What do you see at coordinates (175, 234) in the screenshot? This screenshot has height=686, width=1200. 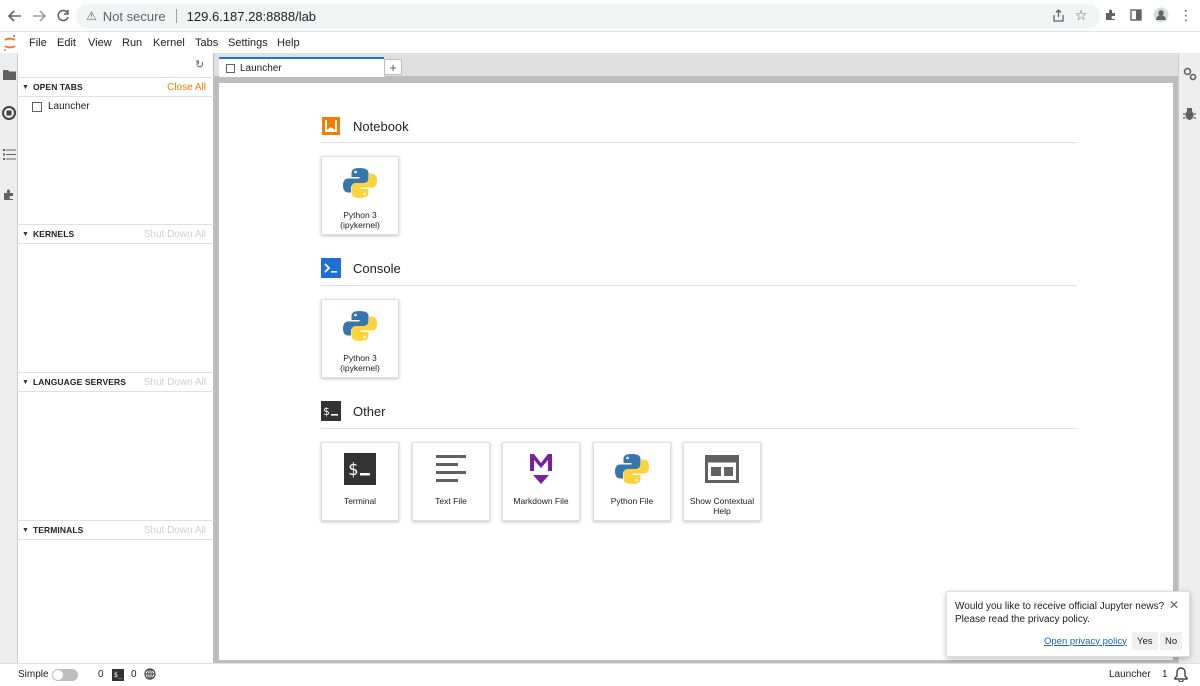 I see `kernels-shutdown-all-button: Shut Down All` at bounding box center [175, 234].